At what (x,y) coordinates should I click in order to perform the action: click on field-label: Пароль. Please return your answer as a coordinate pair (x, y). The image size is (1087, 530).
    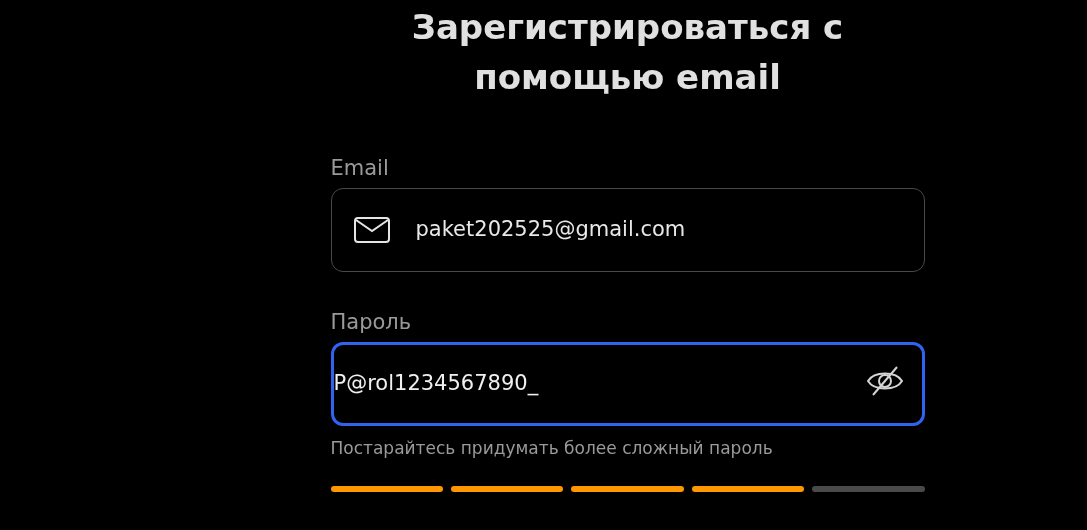
    Looking at the image, I should click on (371, 322).